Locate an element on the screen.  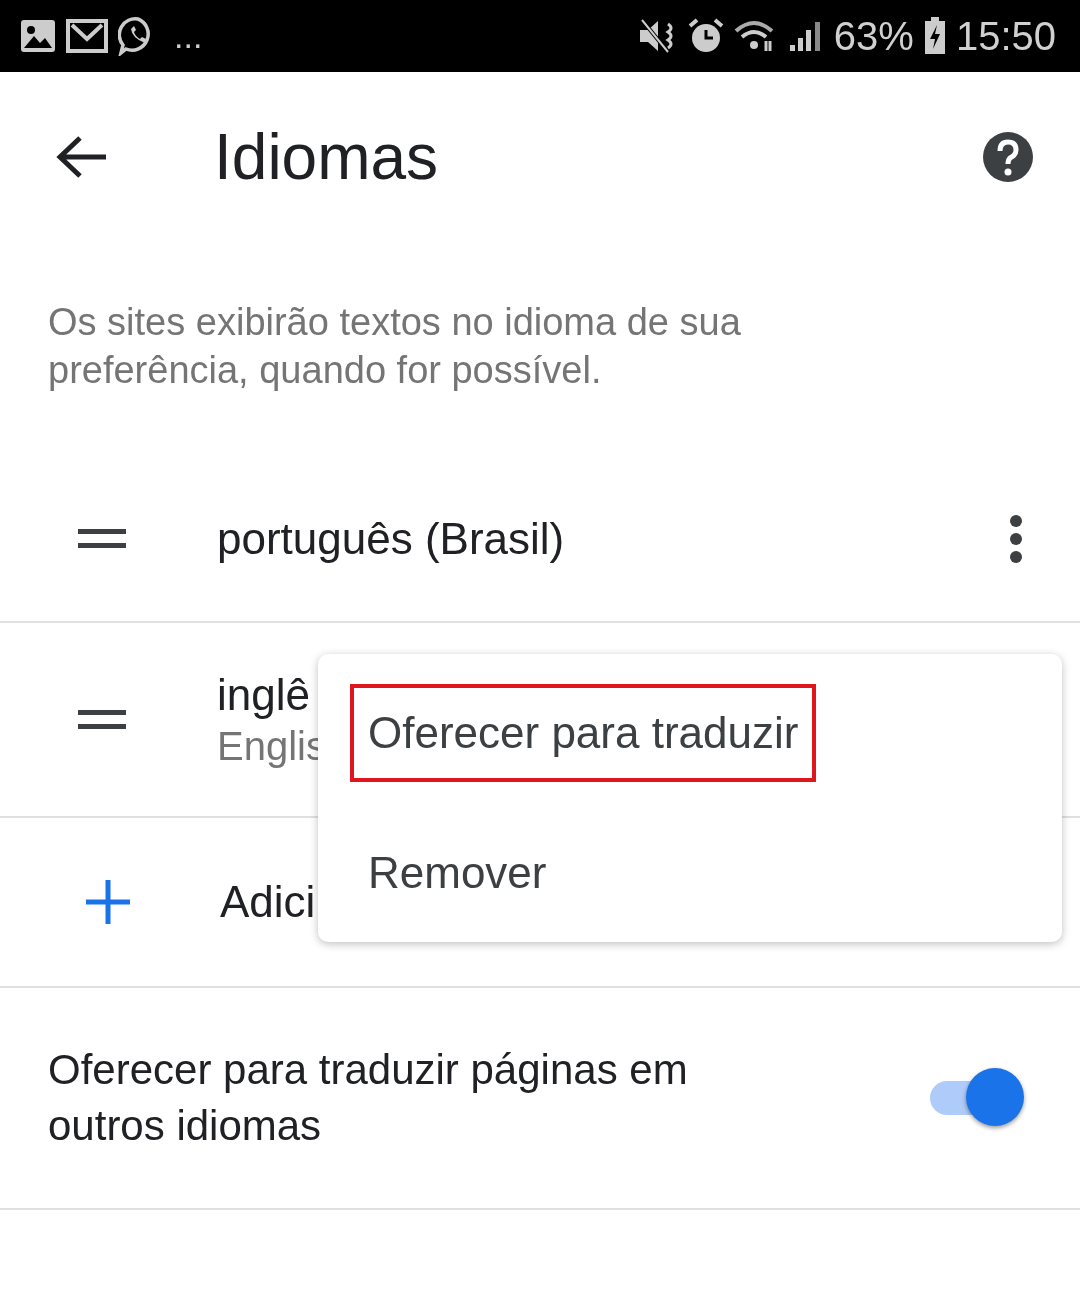
mail-icon is located at coordinates (87, 36).